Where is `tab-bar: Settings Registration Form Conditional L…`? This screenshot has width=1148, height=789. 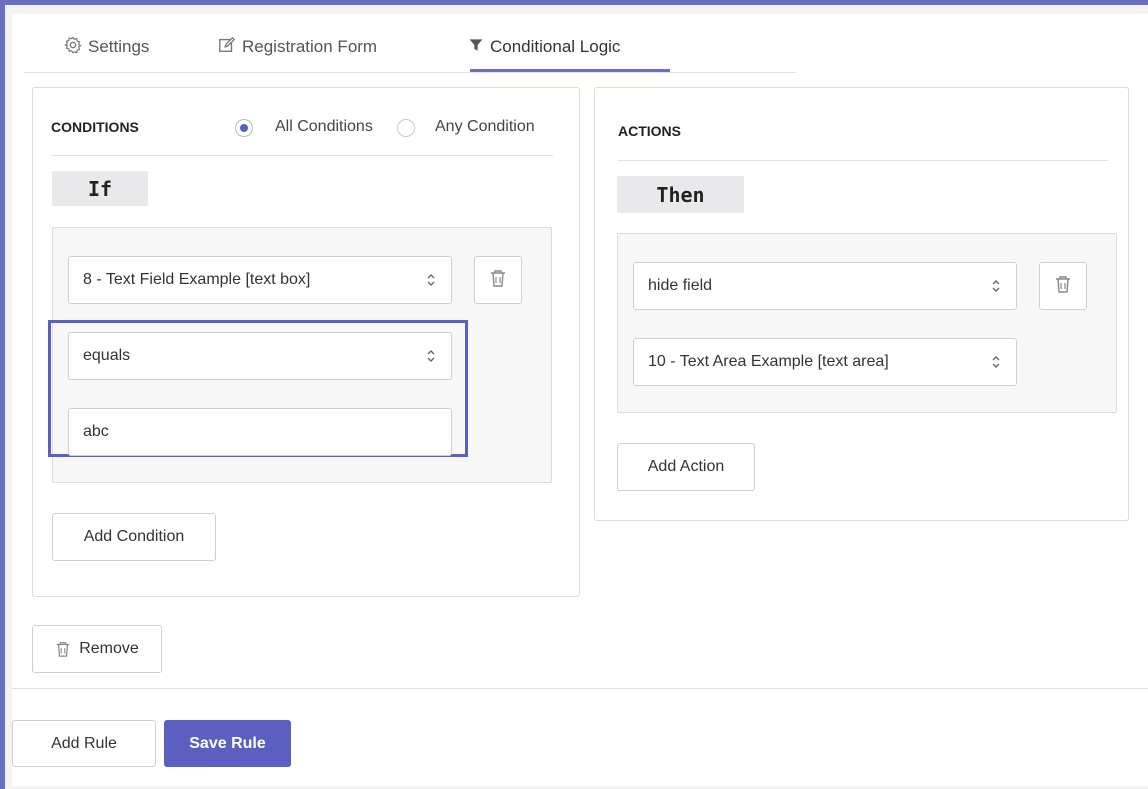
tab-bar: Settings Registration Form Conditional L… is located at coordinates (410, 48).